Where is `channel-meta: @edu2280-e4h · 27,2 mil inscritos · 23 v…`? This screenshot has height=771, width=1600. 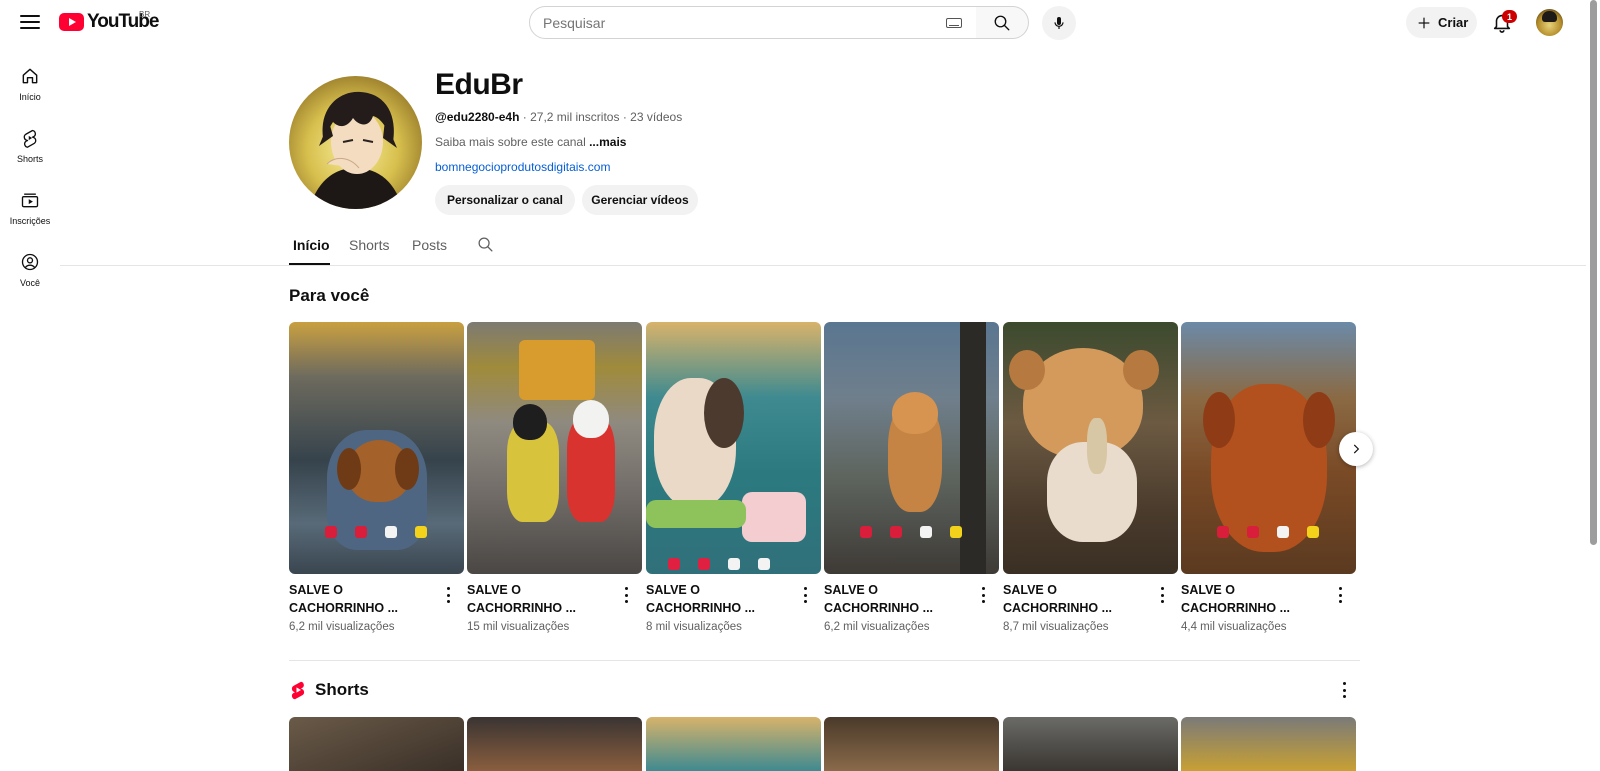
channel-meta: @edu2280-e4h · 27,2 mil inscritos · 23 v… is located at coordinates (558, 117).